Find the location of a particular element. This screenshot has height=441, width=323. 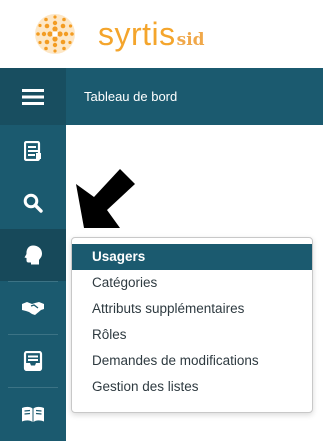

black-pointer-arrow-icon is located at coordinates (105, 198).